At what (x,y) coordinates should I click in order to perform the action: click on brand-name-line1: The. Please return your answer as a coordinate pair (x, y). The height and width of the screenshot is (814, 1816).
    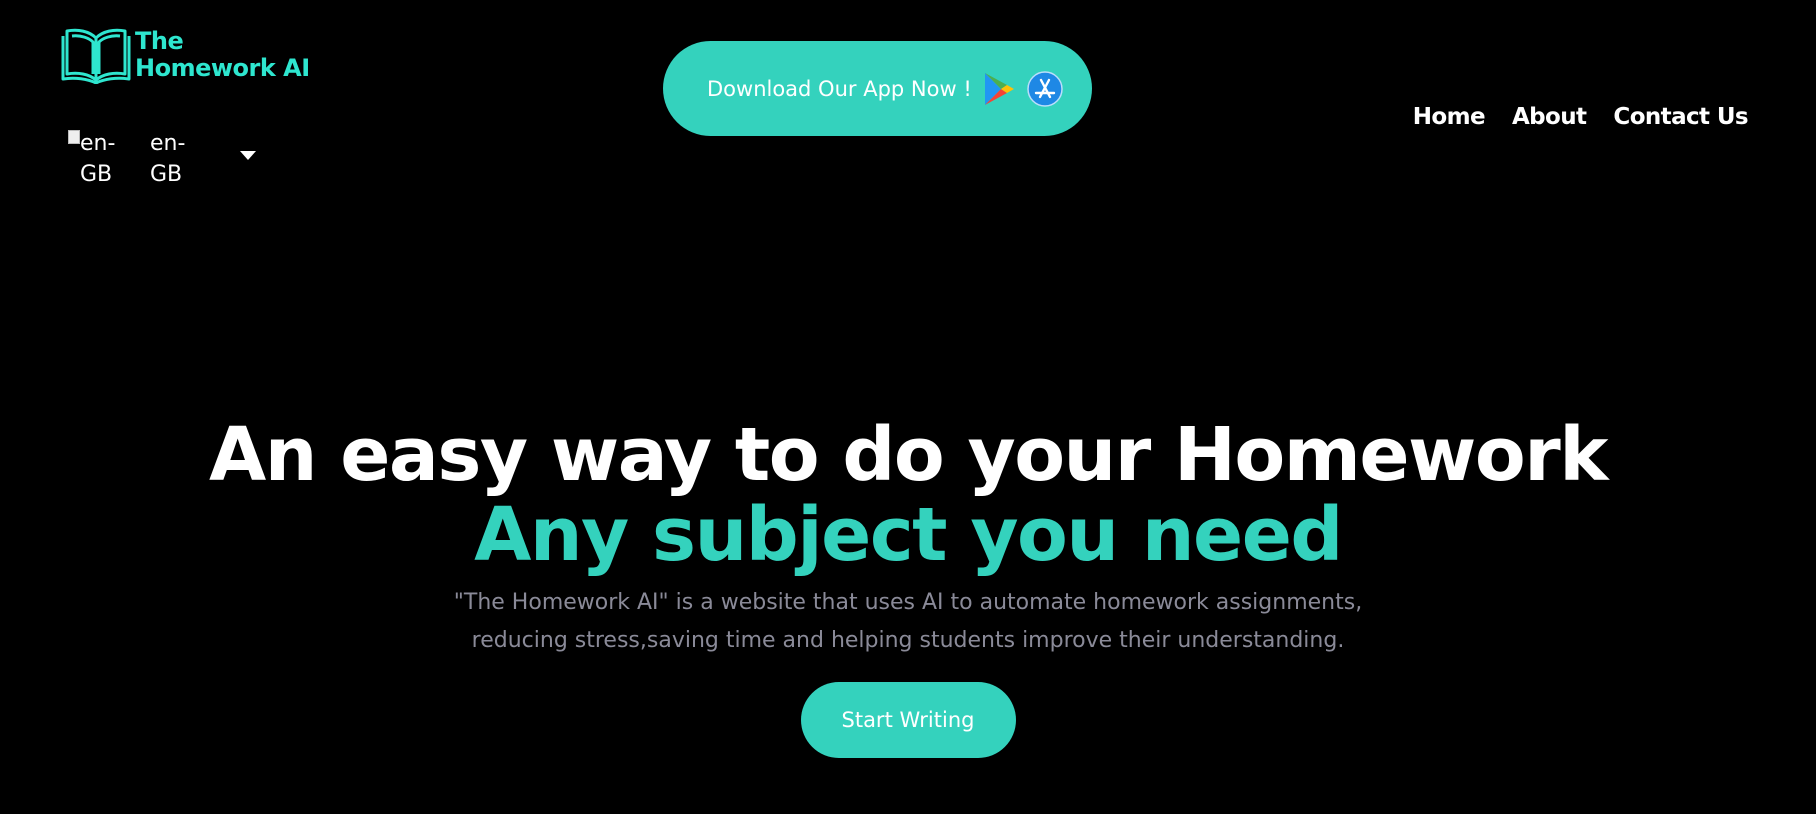
    Looking at the image, I should click on (159, 41).